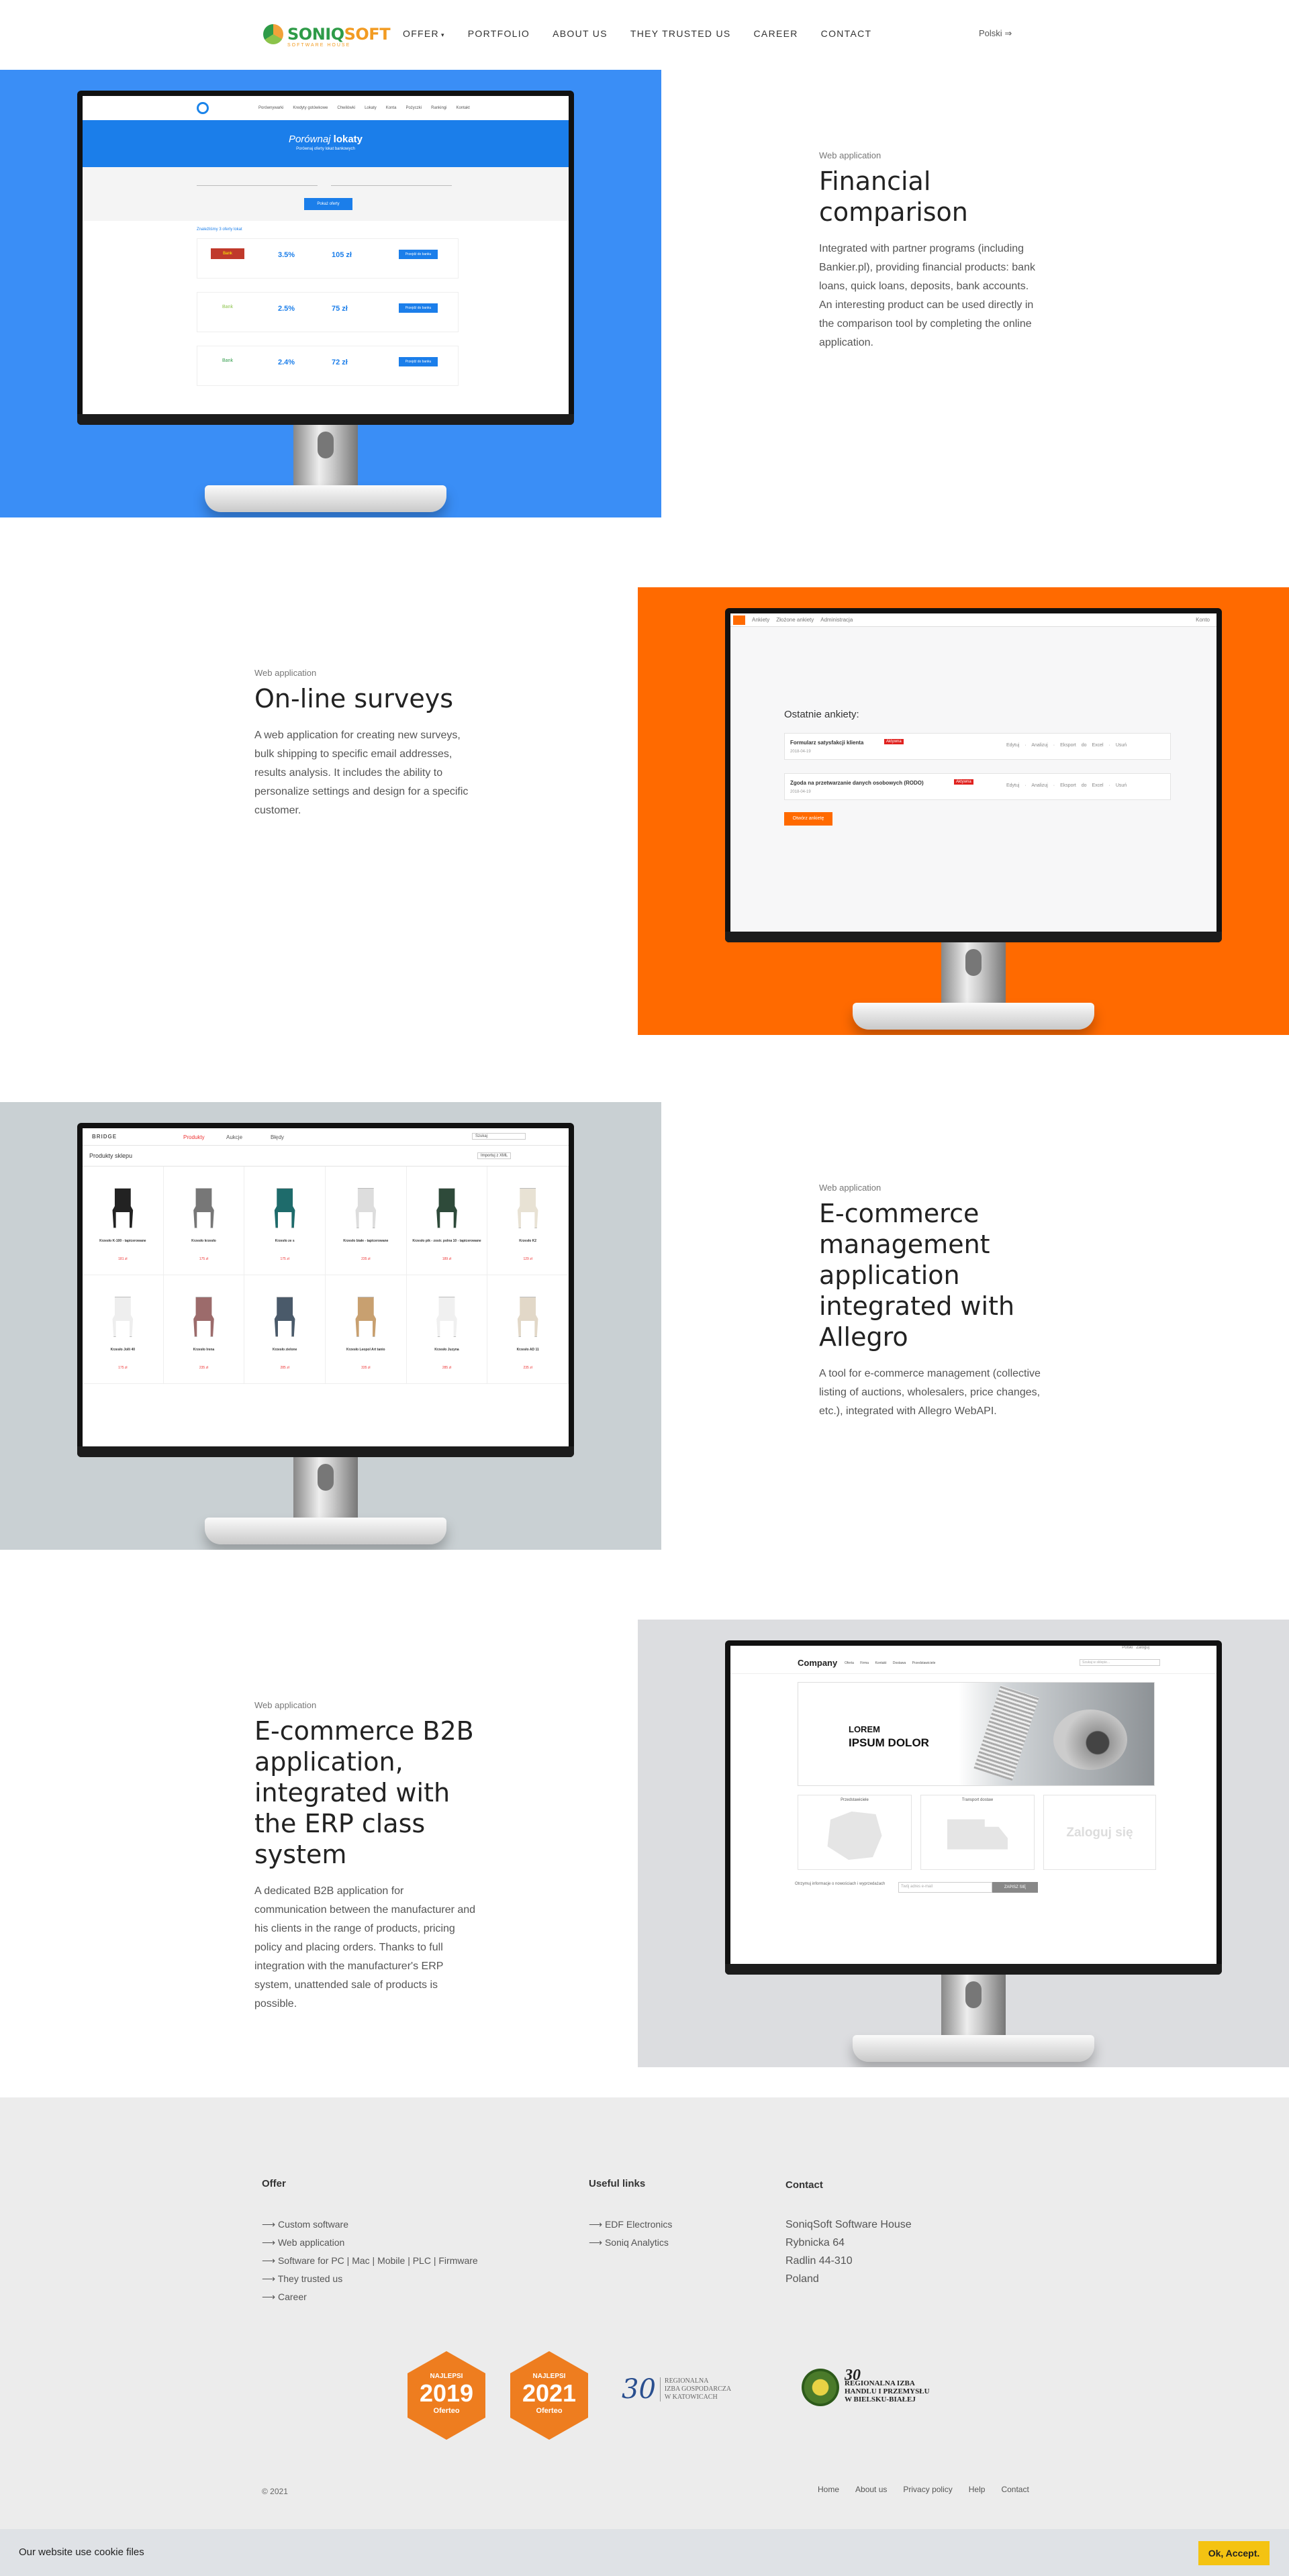 The height and width of the screenshot is (2576, 1289). Describe the element at coordinates (680, 33) in the screenshot. I see `nav-trusted: THEY TRUSTED US` at that location.